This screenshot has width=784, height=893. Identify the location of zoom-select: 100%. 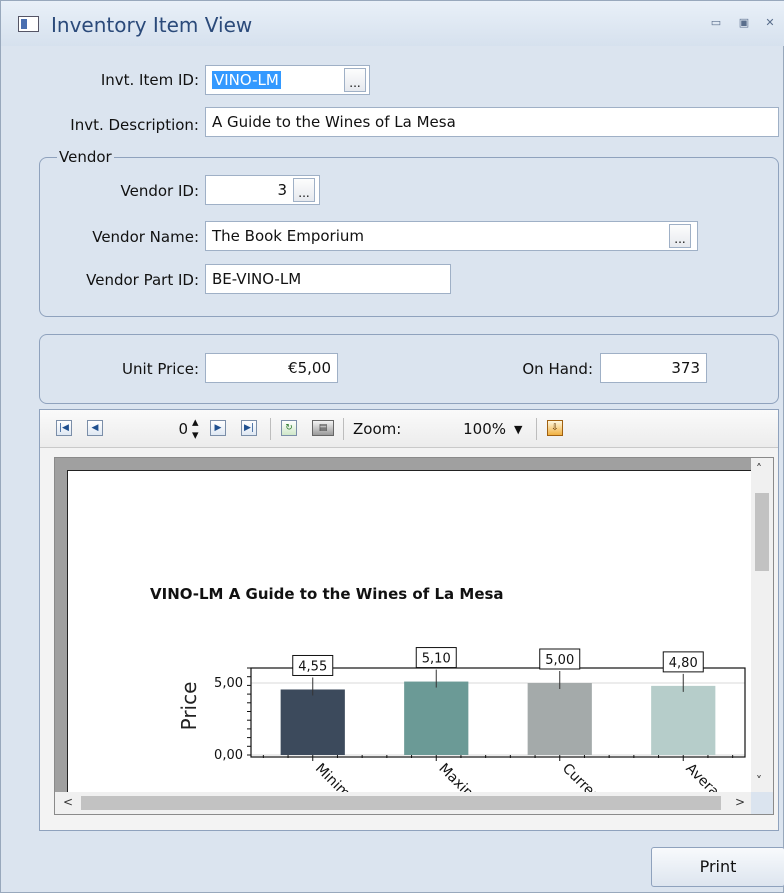
(478, 429).